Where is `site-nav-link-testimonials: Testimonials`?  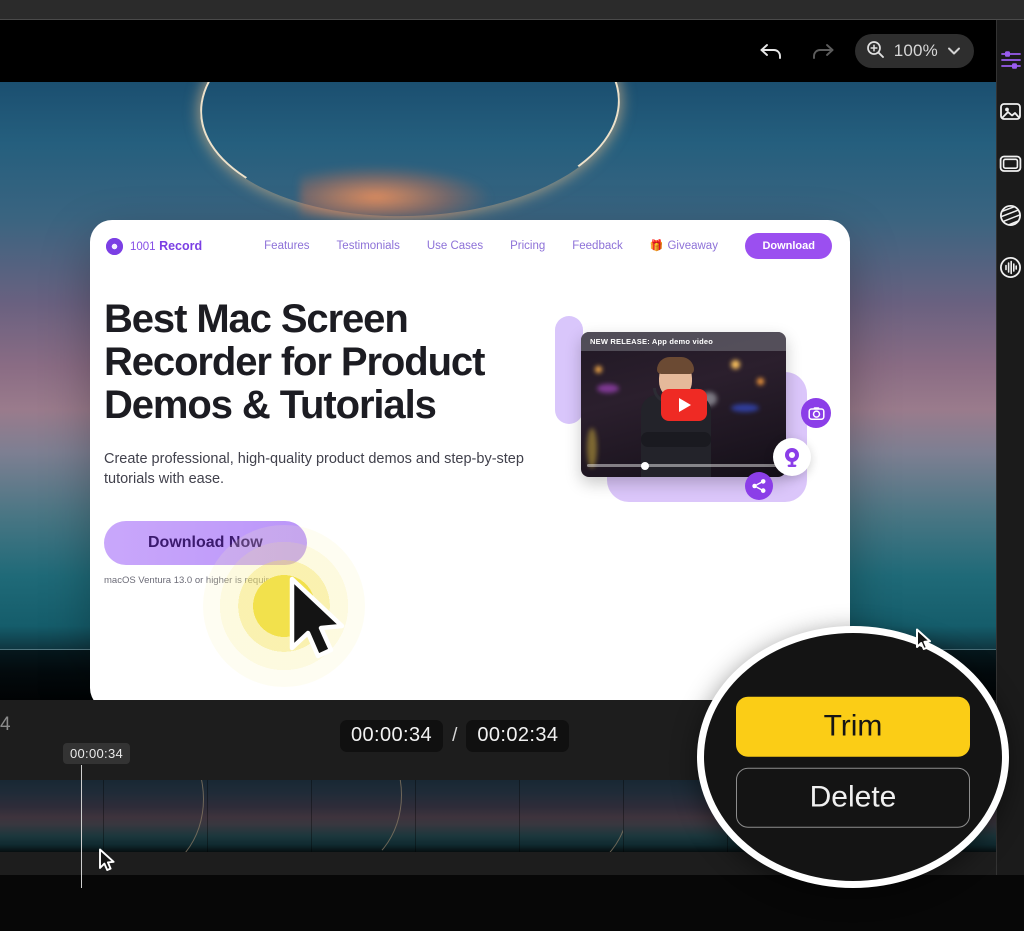 site-nav-link-testimonials: Testimonials is located at coordinates (368, 246).